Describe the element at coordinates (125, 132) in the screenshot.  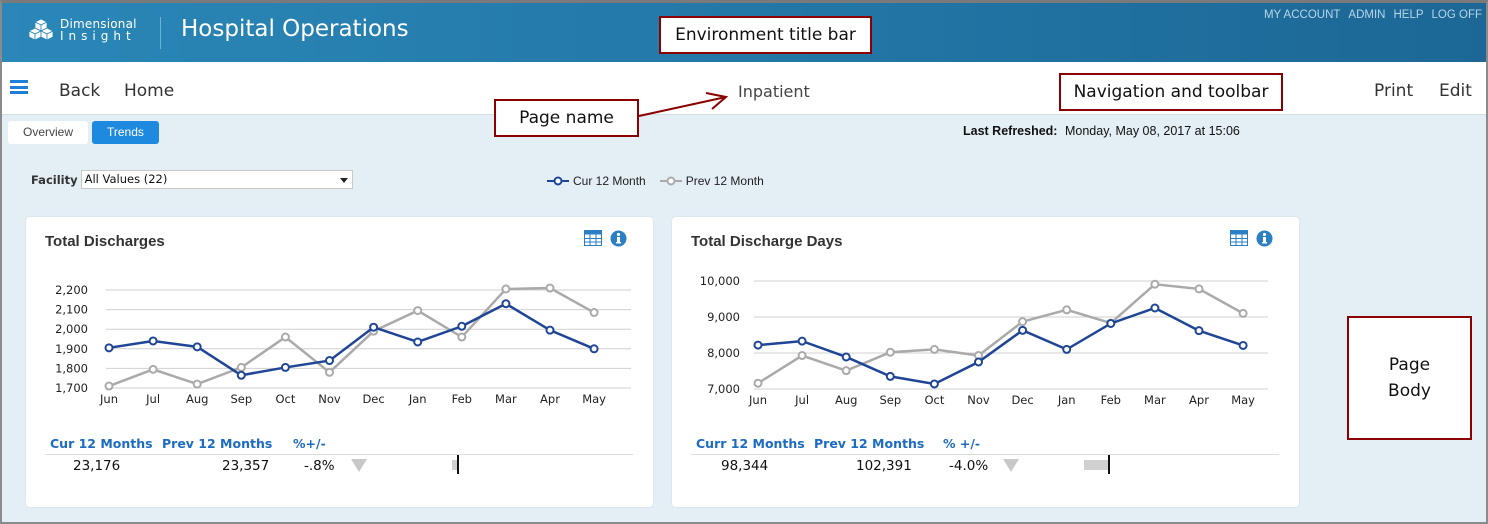
I see `tab-trends: Trends` at that location.